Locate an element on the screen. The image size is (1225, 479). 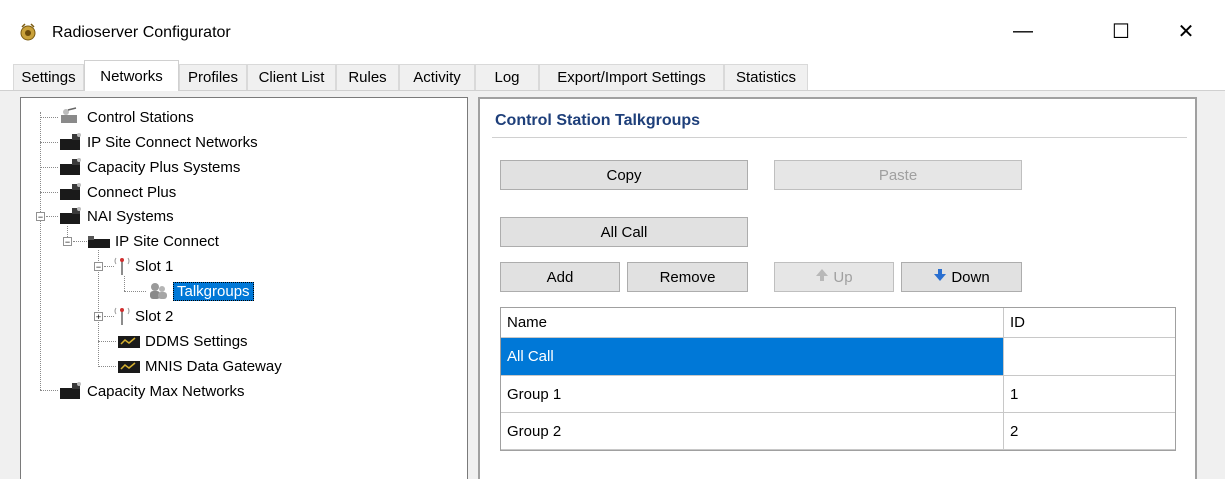
tree-item-label: IP Site Connect is located at coordinates (167, 241).